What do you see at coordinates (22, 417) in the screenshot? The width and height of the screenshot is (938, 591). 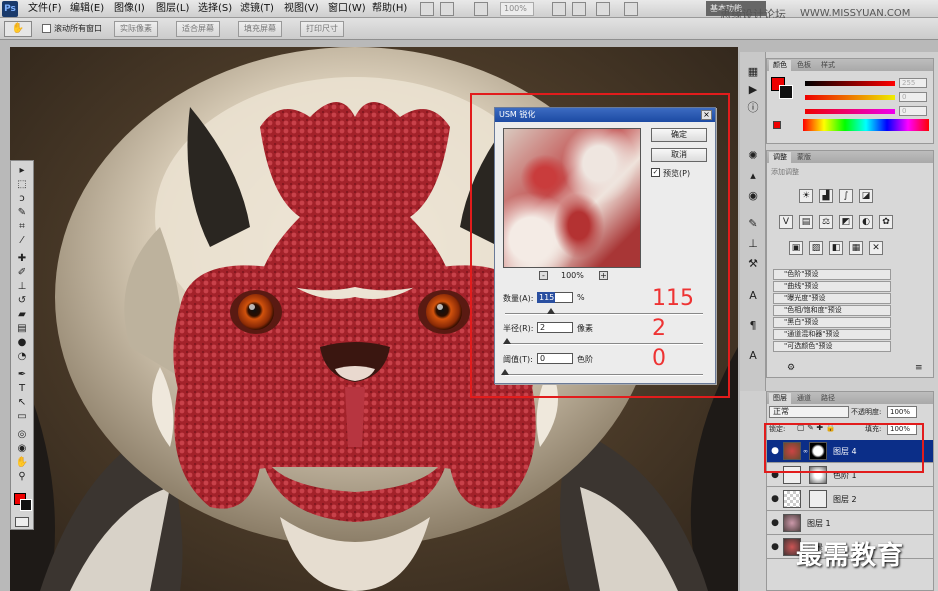 I see `shape-tool-icon: ▭` at bounding box center [22, 417].